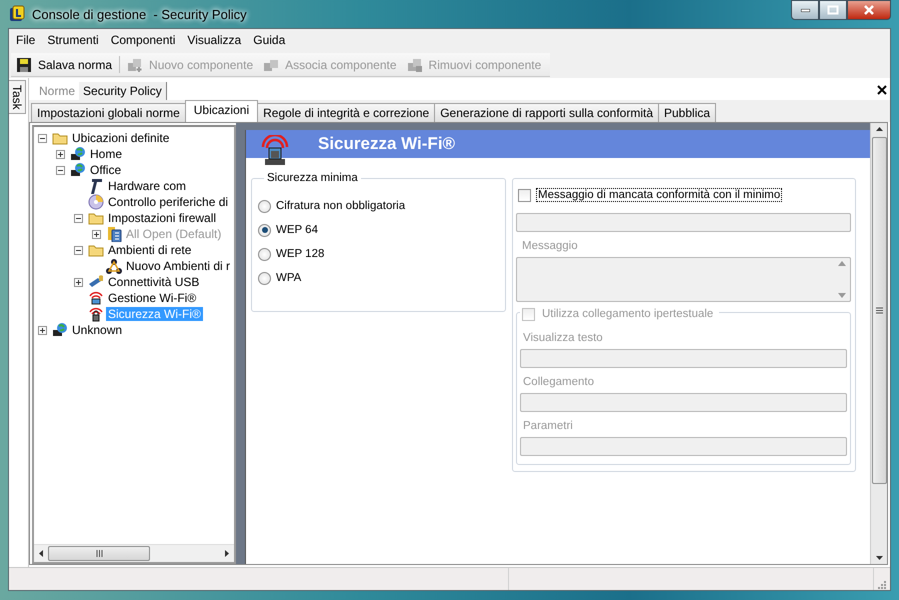 The height and width of the screenshot is (600, 899). Describe the element at coordinates (134, 553) in the screenshot. I see `horizontal-scrollbar` at that location.